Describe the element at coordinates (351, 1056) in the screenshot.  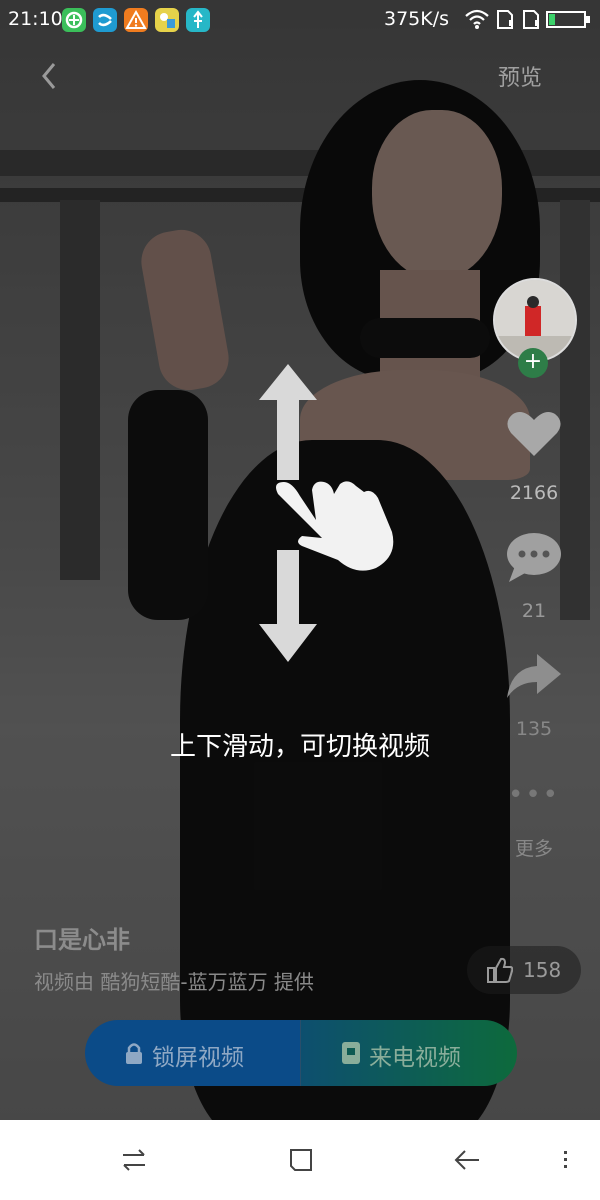
I see `phone-video-icon` at that location.